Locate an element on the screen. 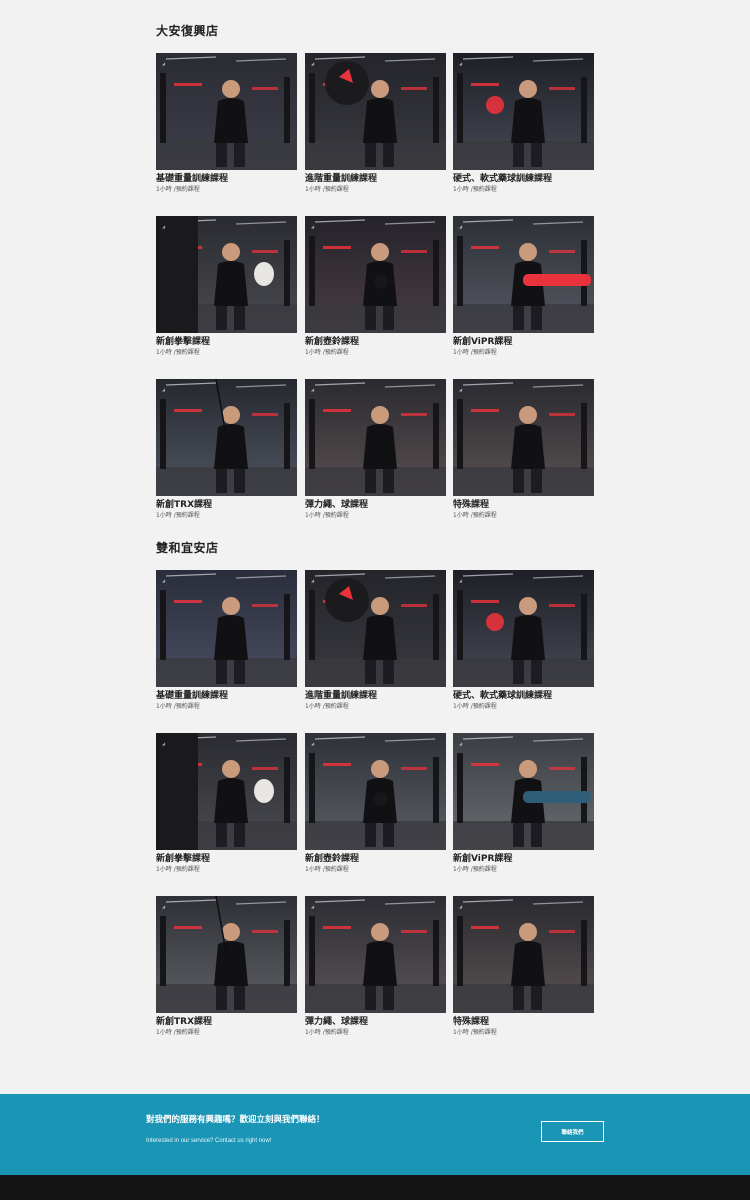  cta-title: 對我們的服務有興趣嗎？歡迎立刻與我們聯絡！ is located at coordinates (235, 1120).